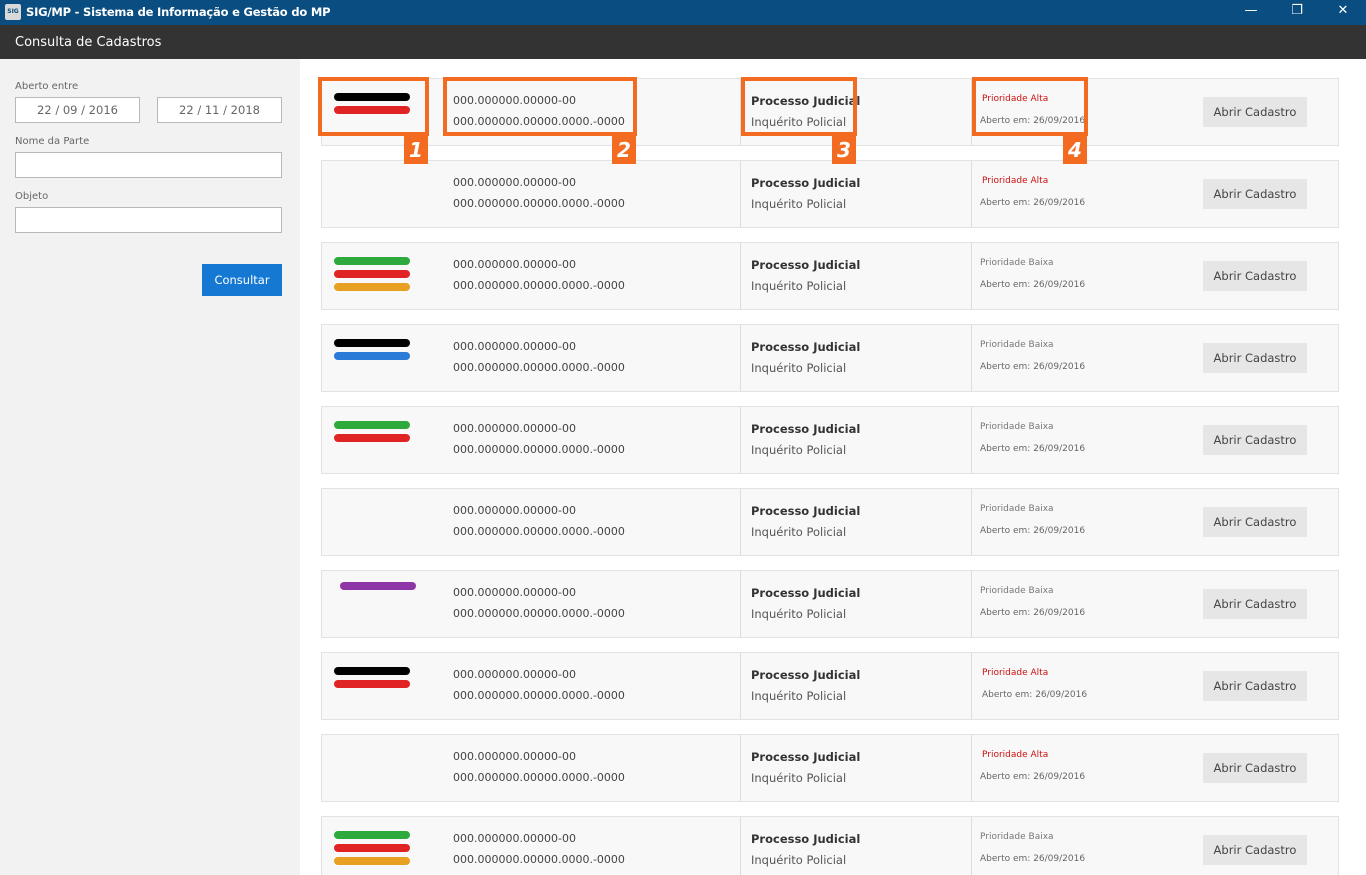 The height and width of the screenshot is (875, 1366). What do you see at coordinates (77, 110) in the screenshot?
I see `date-from-input: 22 / 09 / 2016` at bounding box center [77, 110].